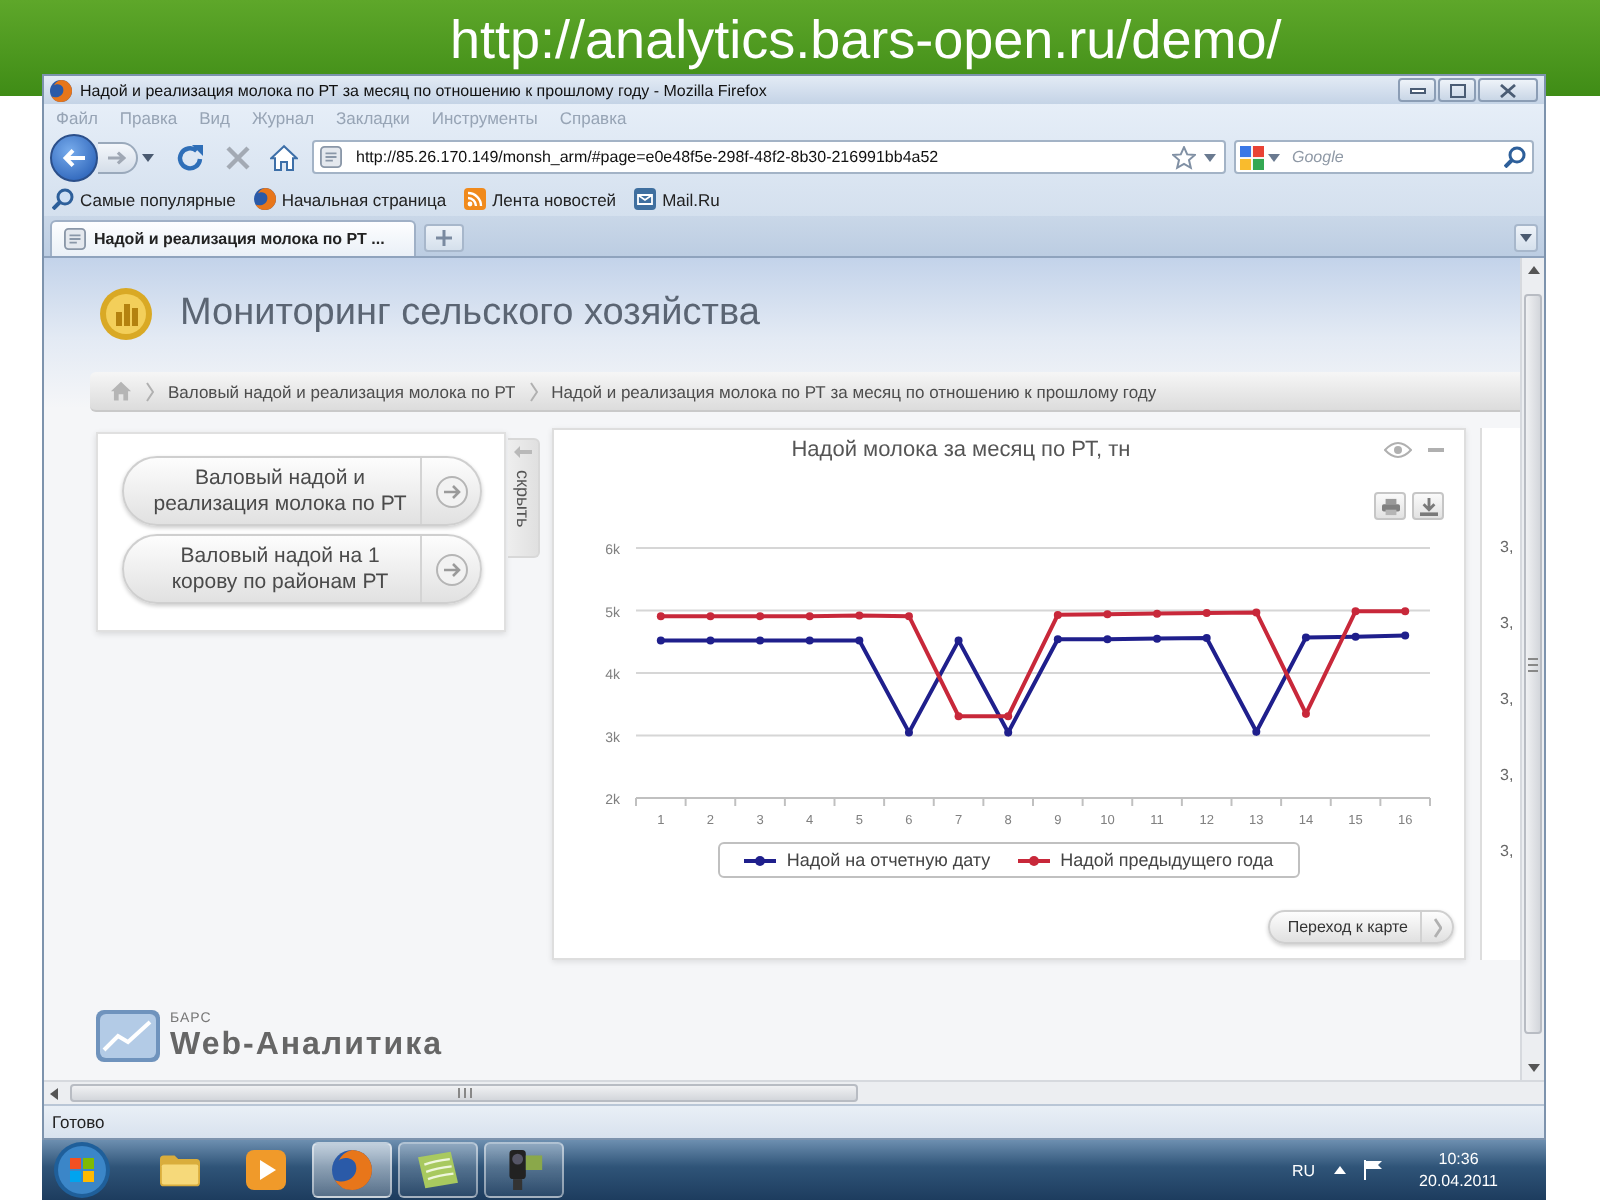 Image resolution: width=1600 pixels, height=1200 pixels. I want to click on map-button: Переход к карте, so click(1360, 927).